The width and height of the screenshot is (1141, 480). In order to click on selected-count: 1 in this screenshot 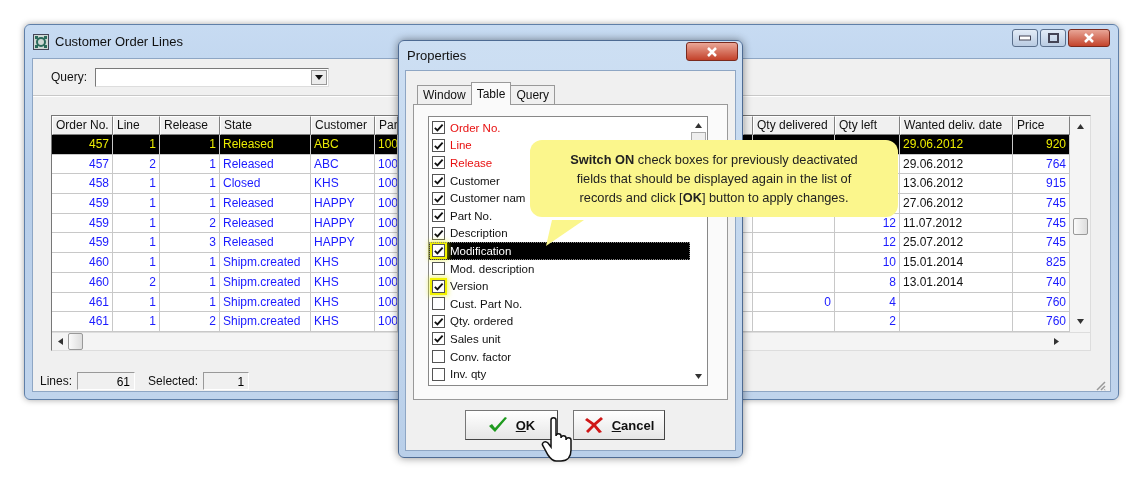, I will do `click(226, 380)`.